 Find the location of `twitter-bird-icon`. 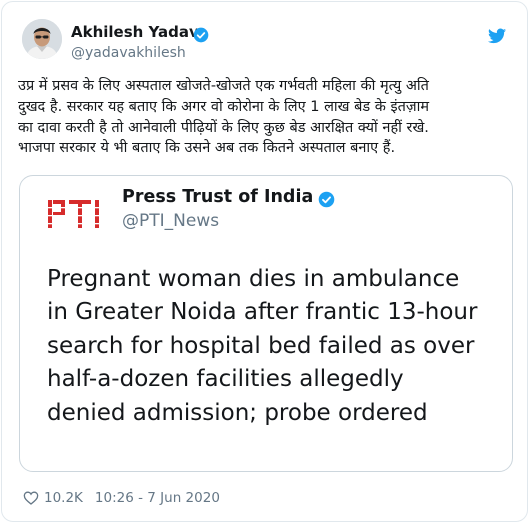

twitter-bird-icon is located at coordinates (497, 36).